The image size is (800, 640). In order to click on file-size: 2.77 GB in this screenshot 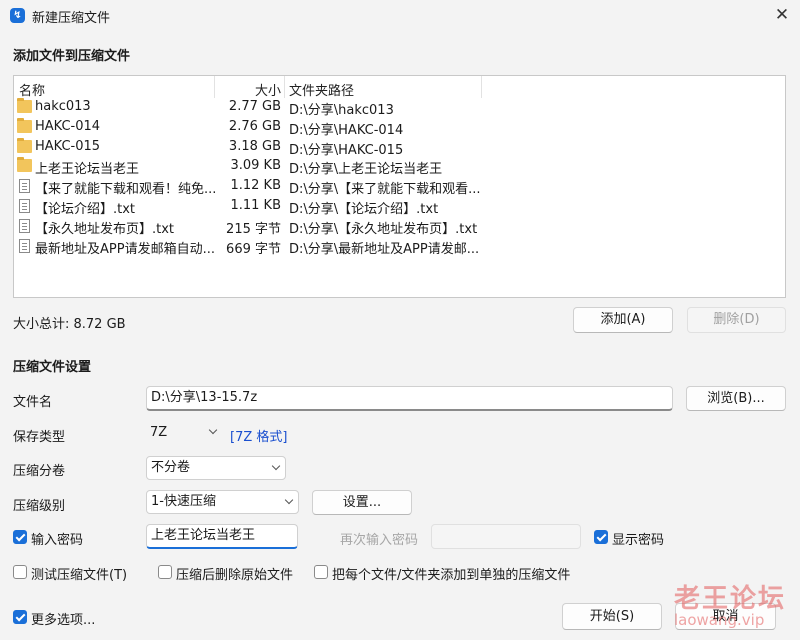, I will do `click(254, 106)`.